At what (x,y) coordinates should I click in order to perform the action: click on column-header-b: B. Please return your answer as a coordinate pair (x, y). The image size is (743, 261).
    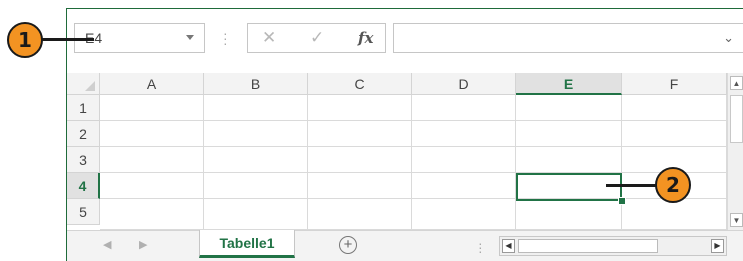
    Looking at the image, I should click on (256, 84).